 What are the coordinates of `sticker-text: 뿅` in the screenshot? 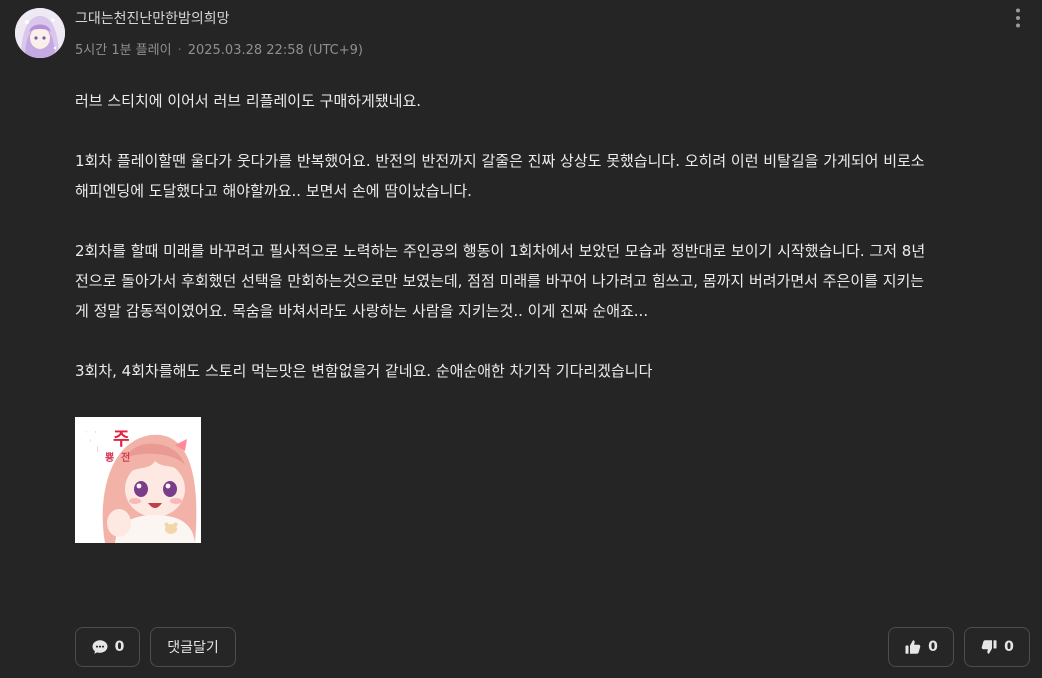 It's located at (109, 458).